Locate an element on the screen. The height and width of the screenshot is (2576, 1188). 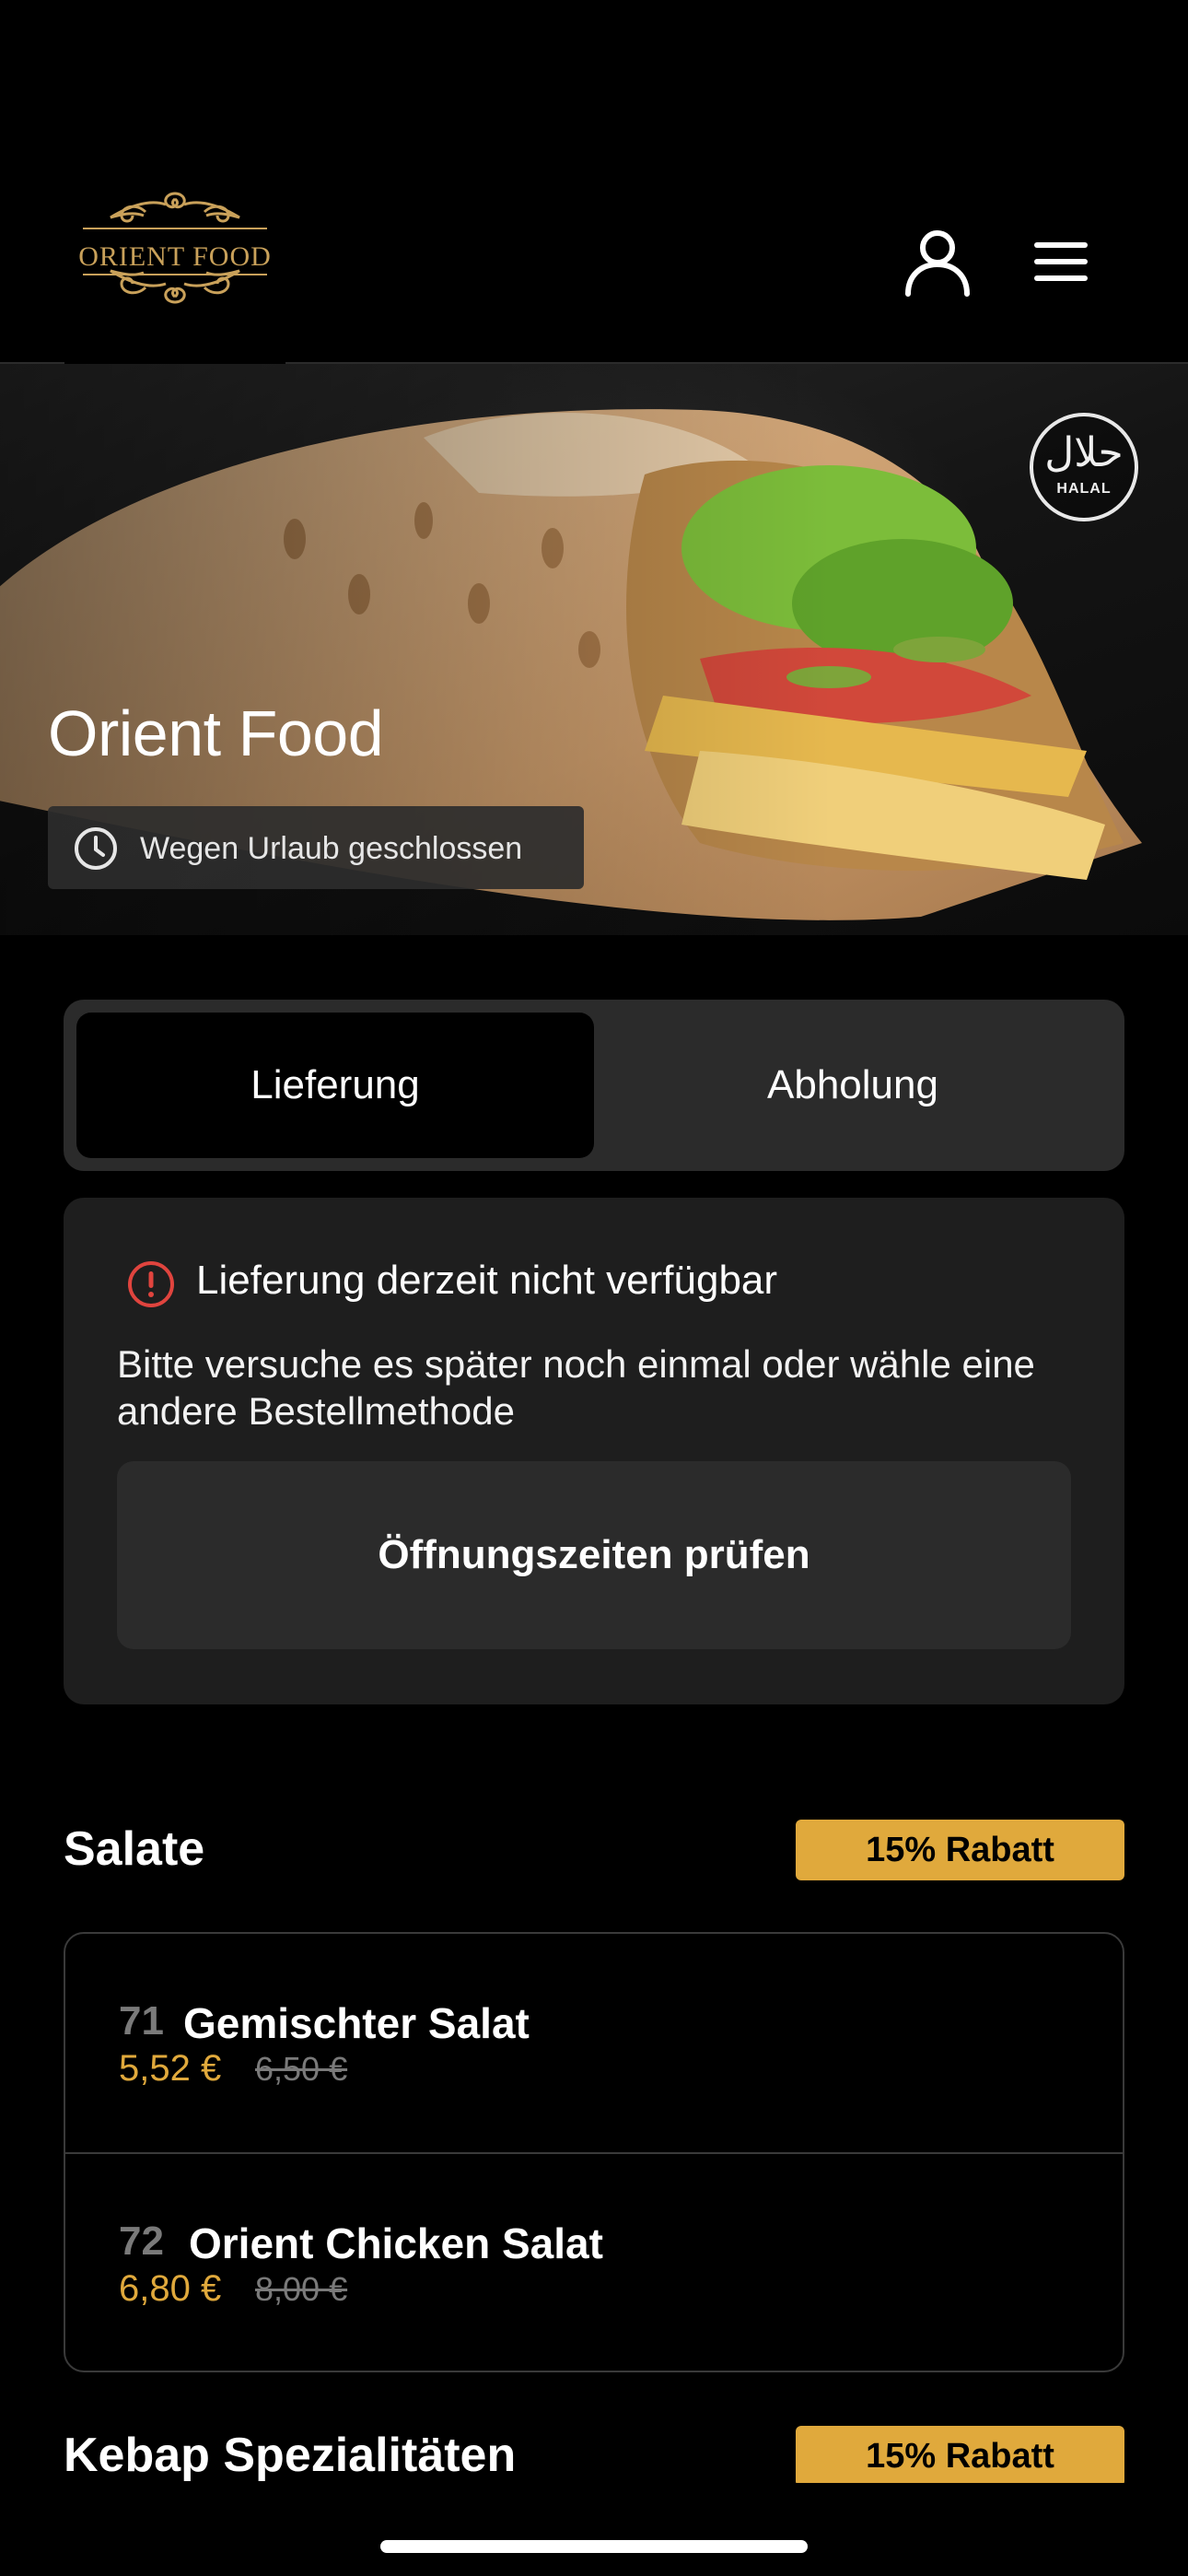
opening-status-pill: Wegen Urlaub geschlossen is located at coordinates (316, 848).